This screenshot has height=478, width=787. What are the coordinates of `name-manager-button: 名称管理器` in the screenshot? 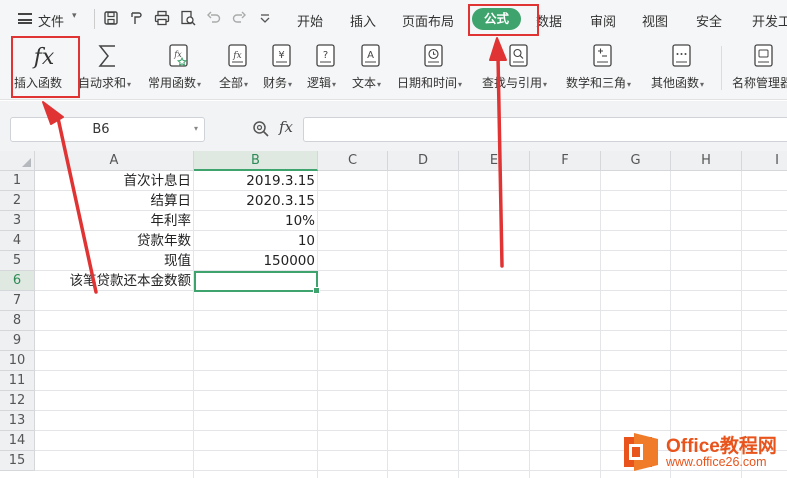 It's located at (759, 68).